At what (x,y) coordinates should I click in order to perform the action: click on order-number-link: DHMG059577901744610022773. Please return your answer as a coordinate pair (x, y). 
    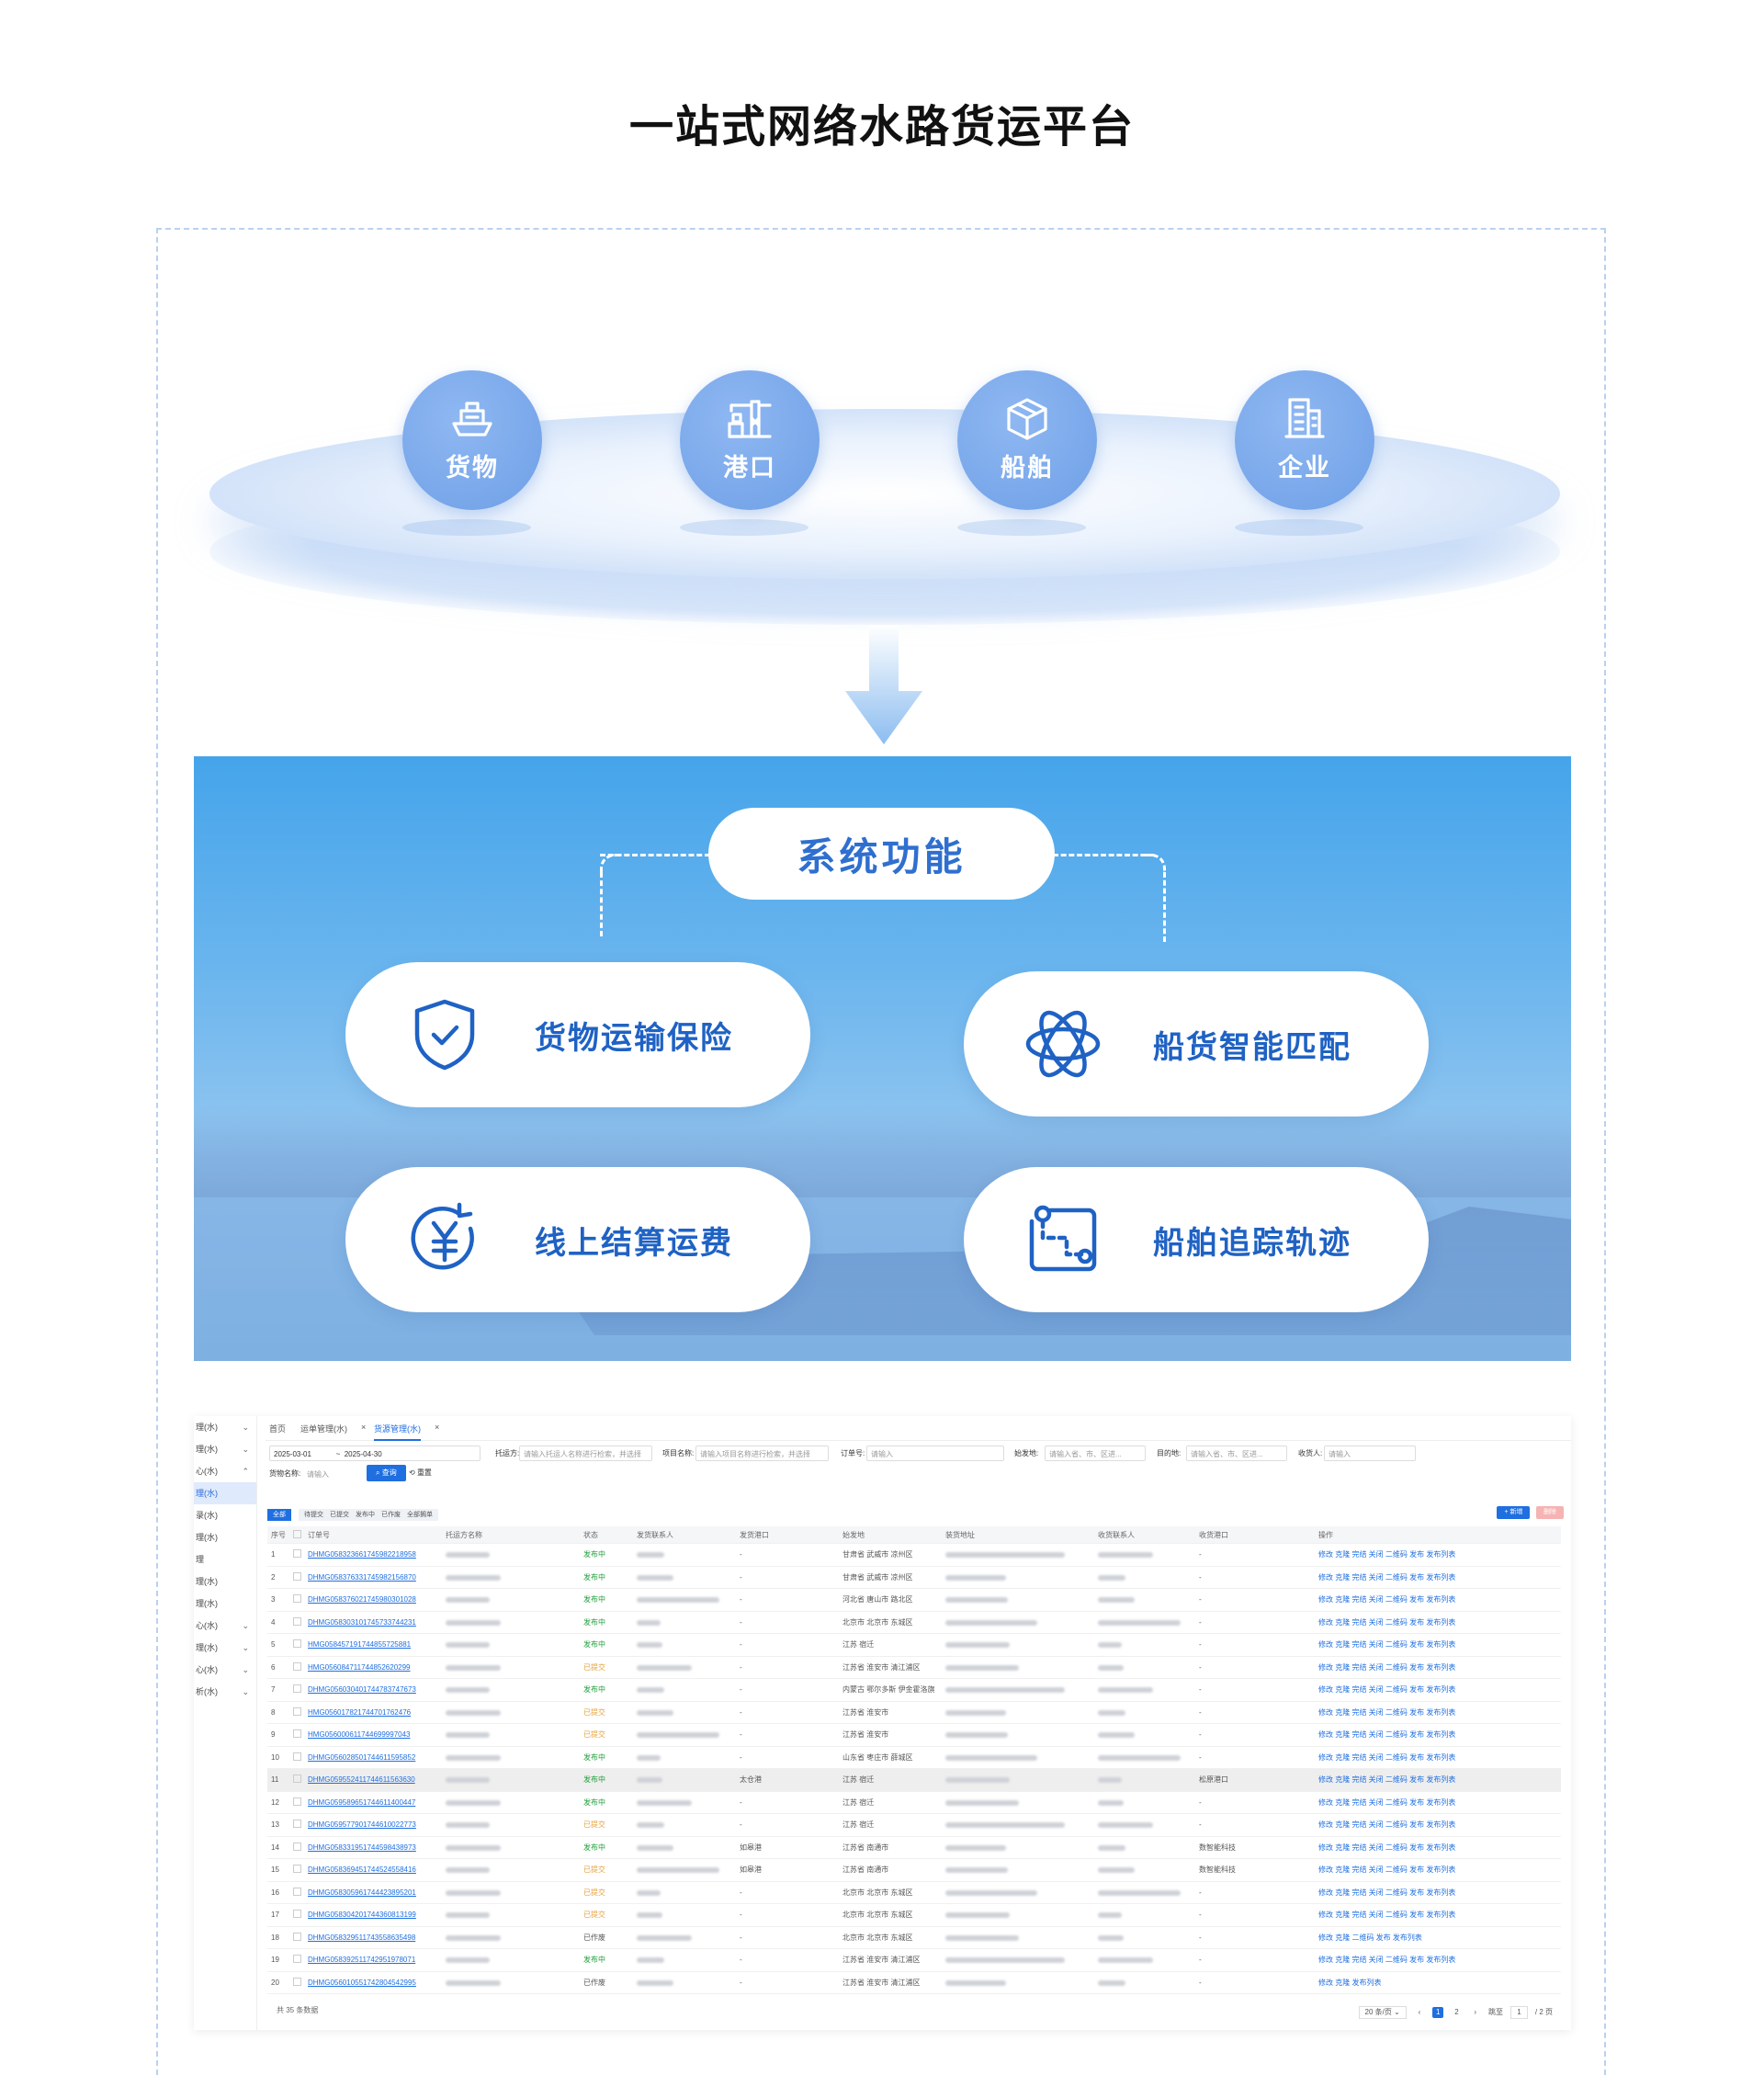
    Looking at the image, I should click on (373, 1825).